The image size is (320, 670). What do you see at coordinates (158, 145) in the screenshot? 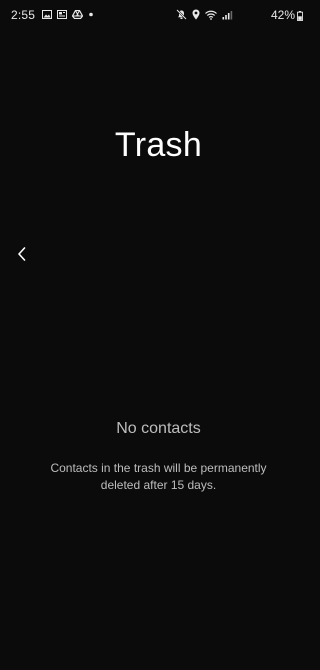
I see `page-title: Trash` at bounding box center [158, 145].